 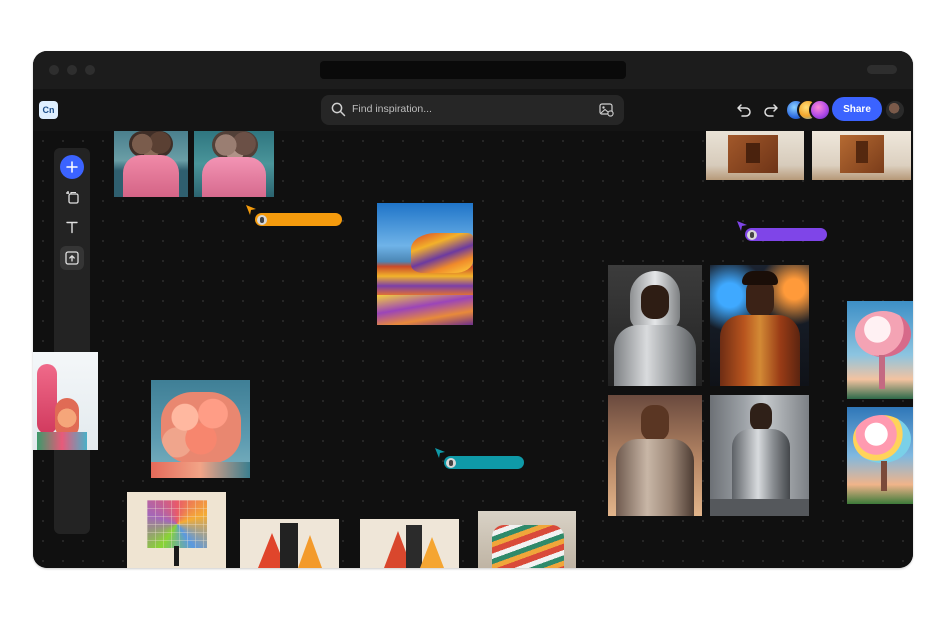 I want to click on window-maximize-dot, so click(x=90, y=70).